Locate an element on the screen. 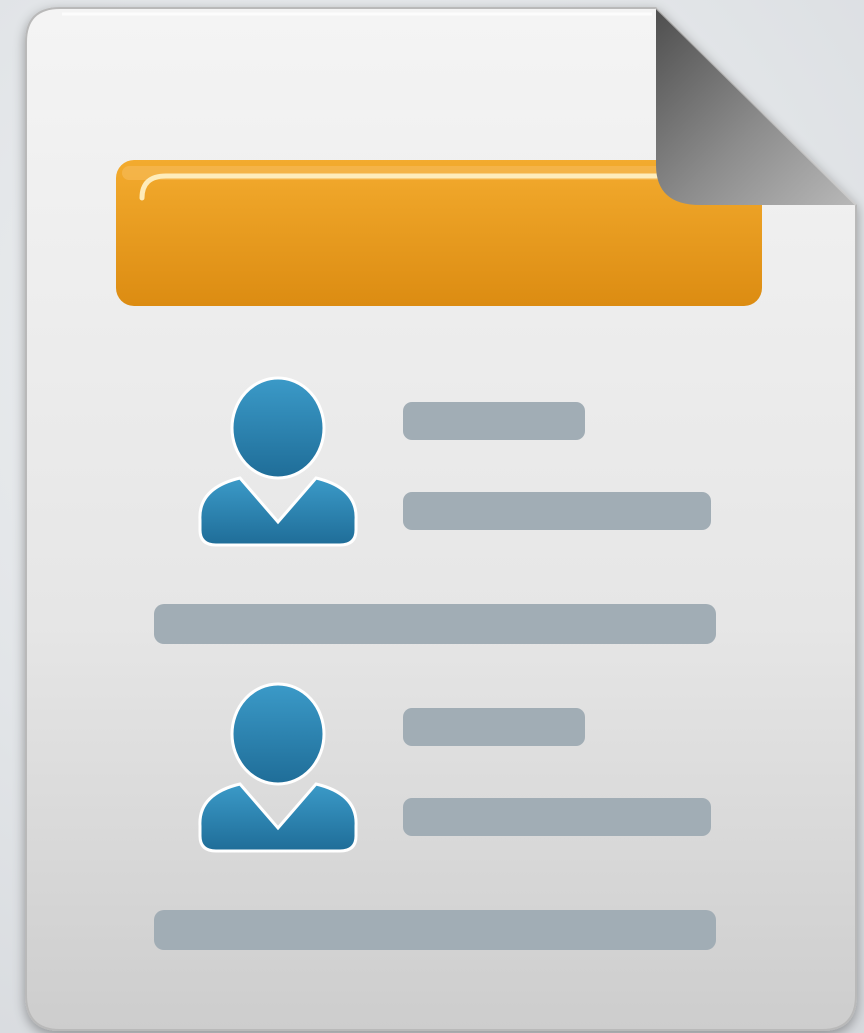 The height and width of the screenshot is (1033, 864). entry-2-name-line is located at coordinates (494, 727).